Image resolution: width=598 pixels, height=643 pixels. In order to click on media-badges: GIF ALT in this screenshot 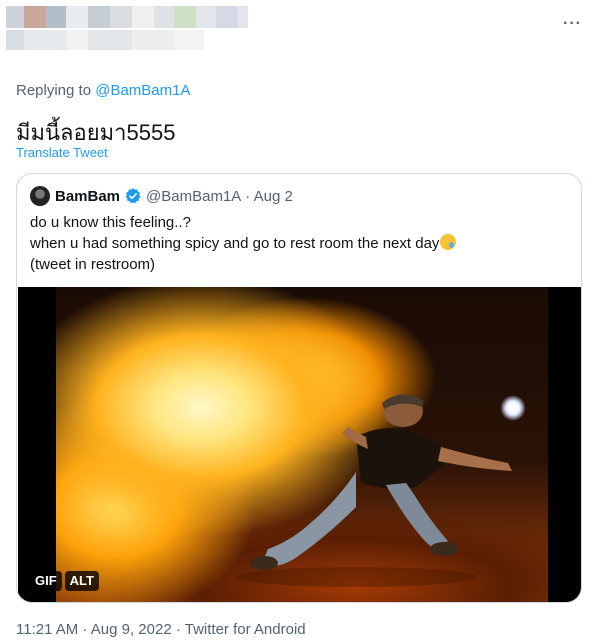, I will do `click(64, 581)`.